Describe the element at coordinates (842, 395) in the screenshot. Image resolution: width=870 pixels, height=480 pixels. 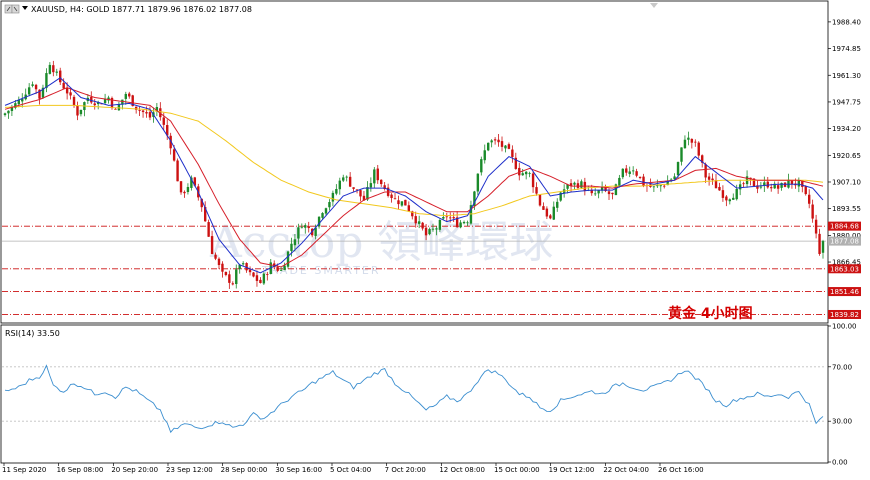
I see `rsi-axis: 100.00 70.00 30.00 0.00` at that location.